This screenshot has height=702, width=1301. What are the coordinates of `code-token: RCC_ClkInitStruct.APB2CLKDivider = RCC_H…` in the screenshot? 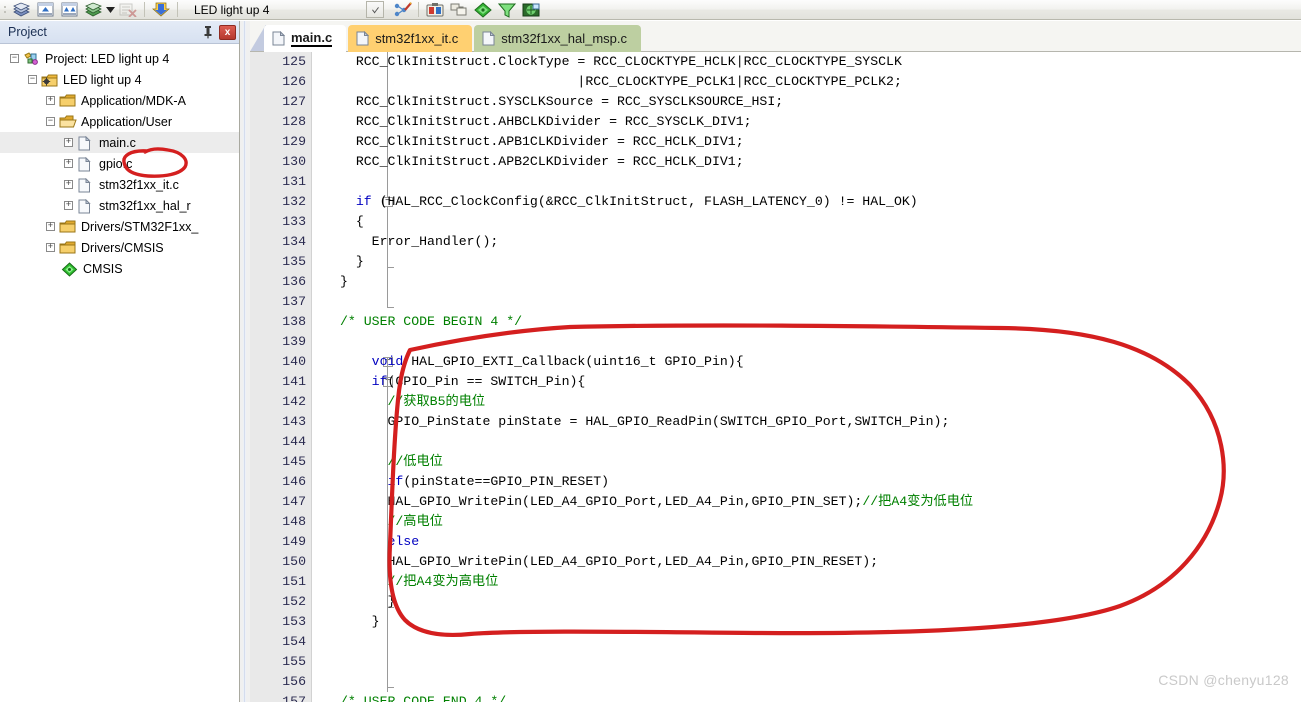 It's located at (542, 161).